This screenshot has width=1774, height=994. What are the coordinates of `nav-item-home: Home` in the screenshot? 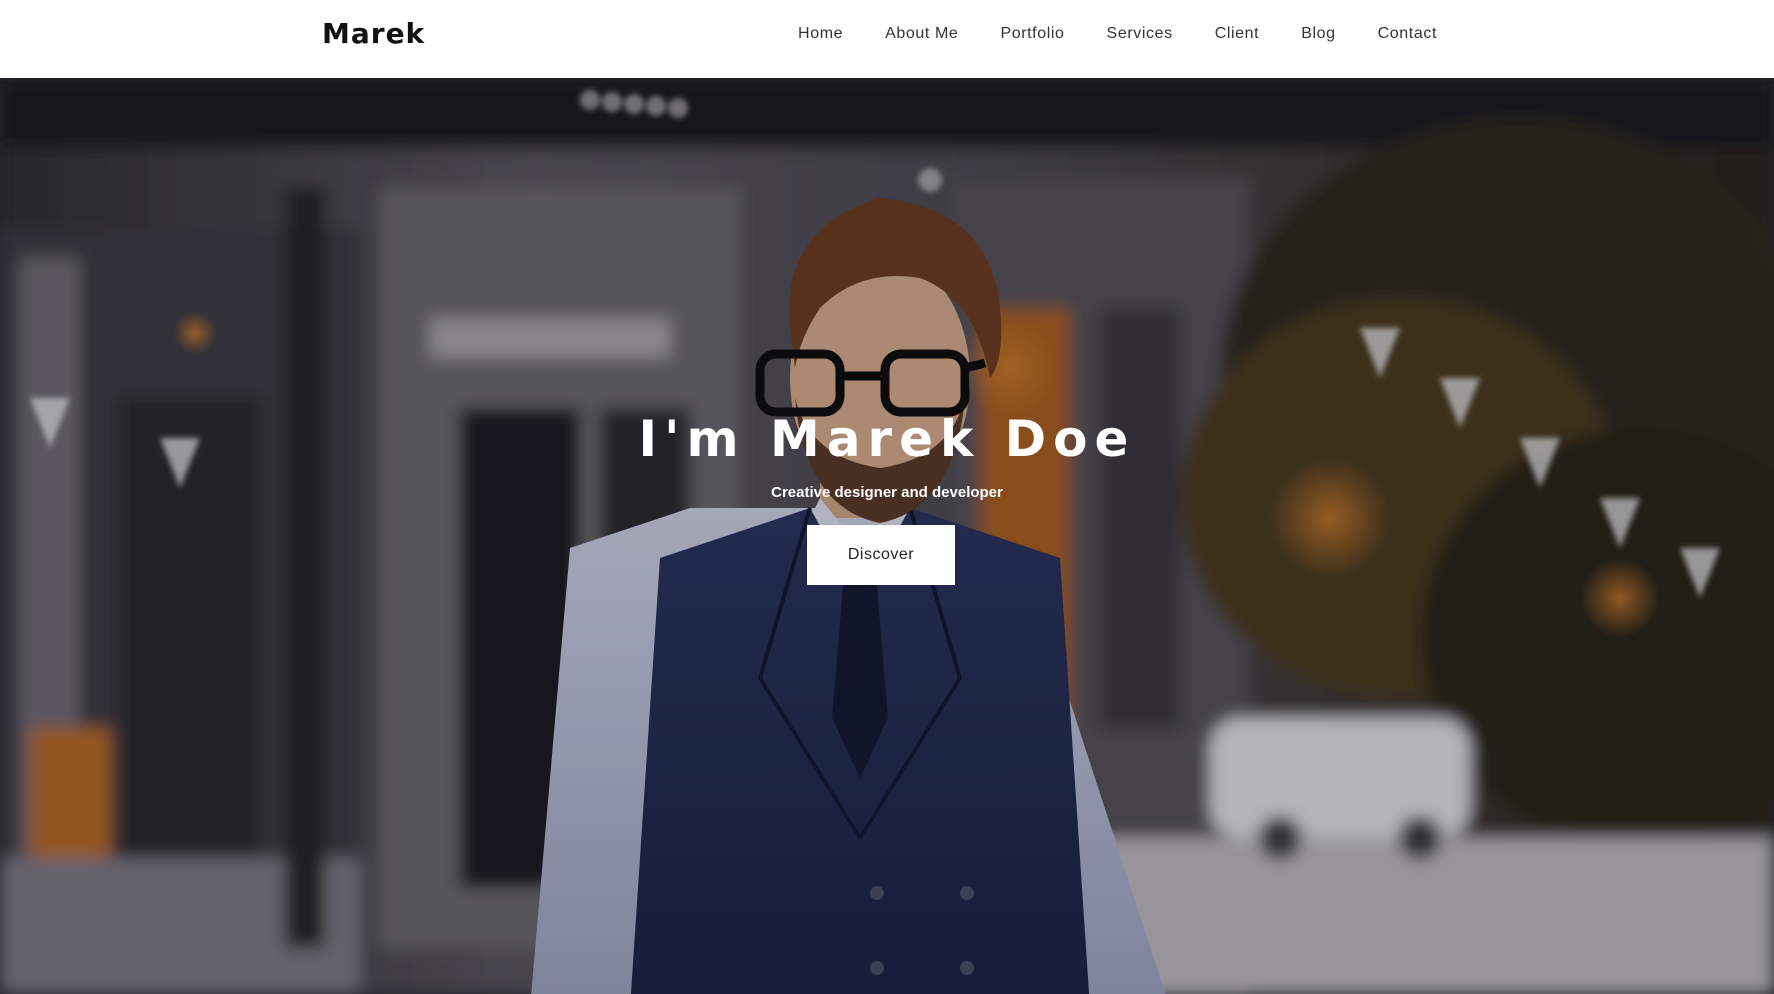 It's located at (820, 34).